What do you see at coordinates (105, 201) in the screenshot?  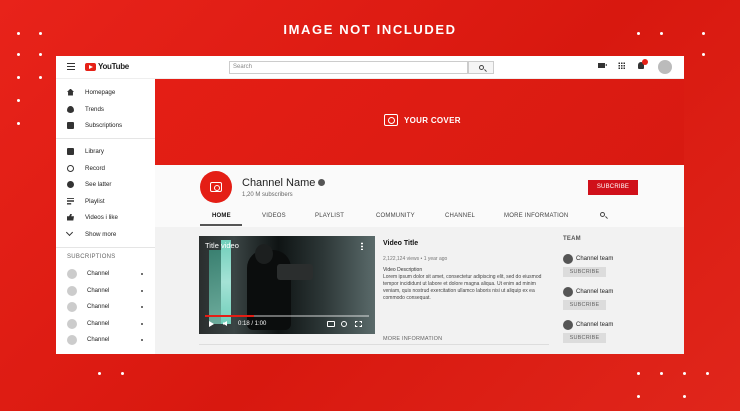 I see `sidebar-item-playlist: Playlist` at bounding box center [105, 201].